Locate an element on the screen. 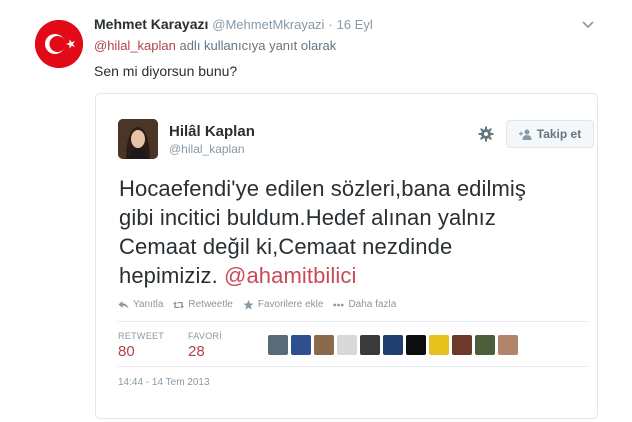  retweet-label: Retweetle is located at coordinates (210, 304).